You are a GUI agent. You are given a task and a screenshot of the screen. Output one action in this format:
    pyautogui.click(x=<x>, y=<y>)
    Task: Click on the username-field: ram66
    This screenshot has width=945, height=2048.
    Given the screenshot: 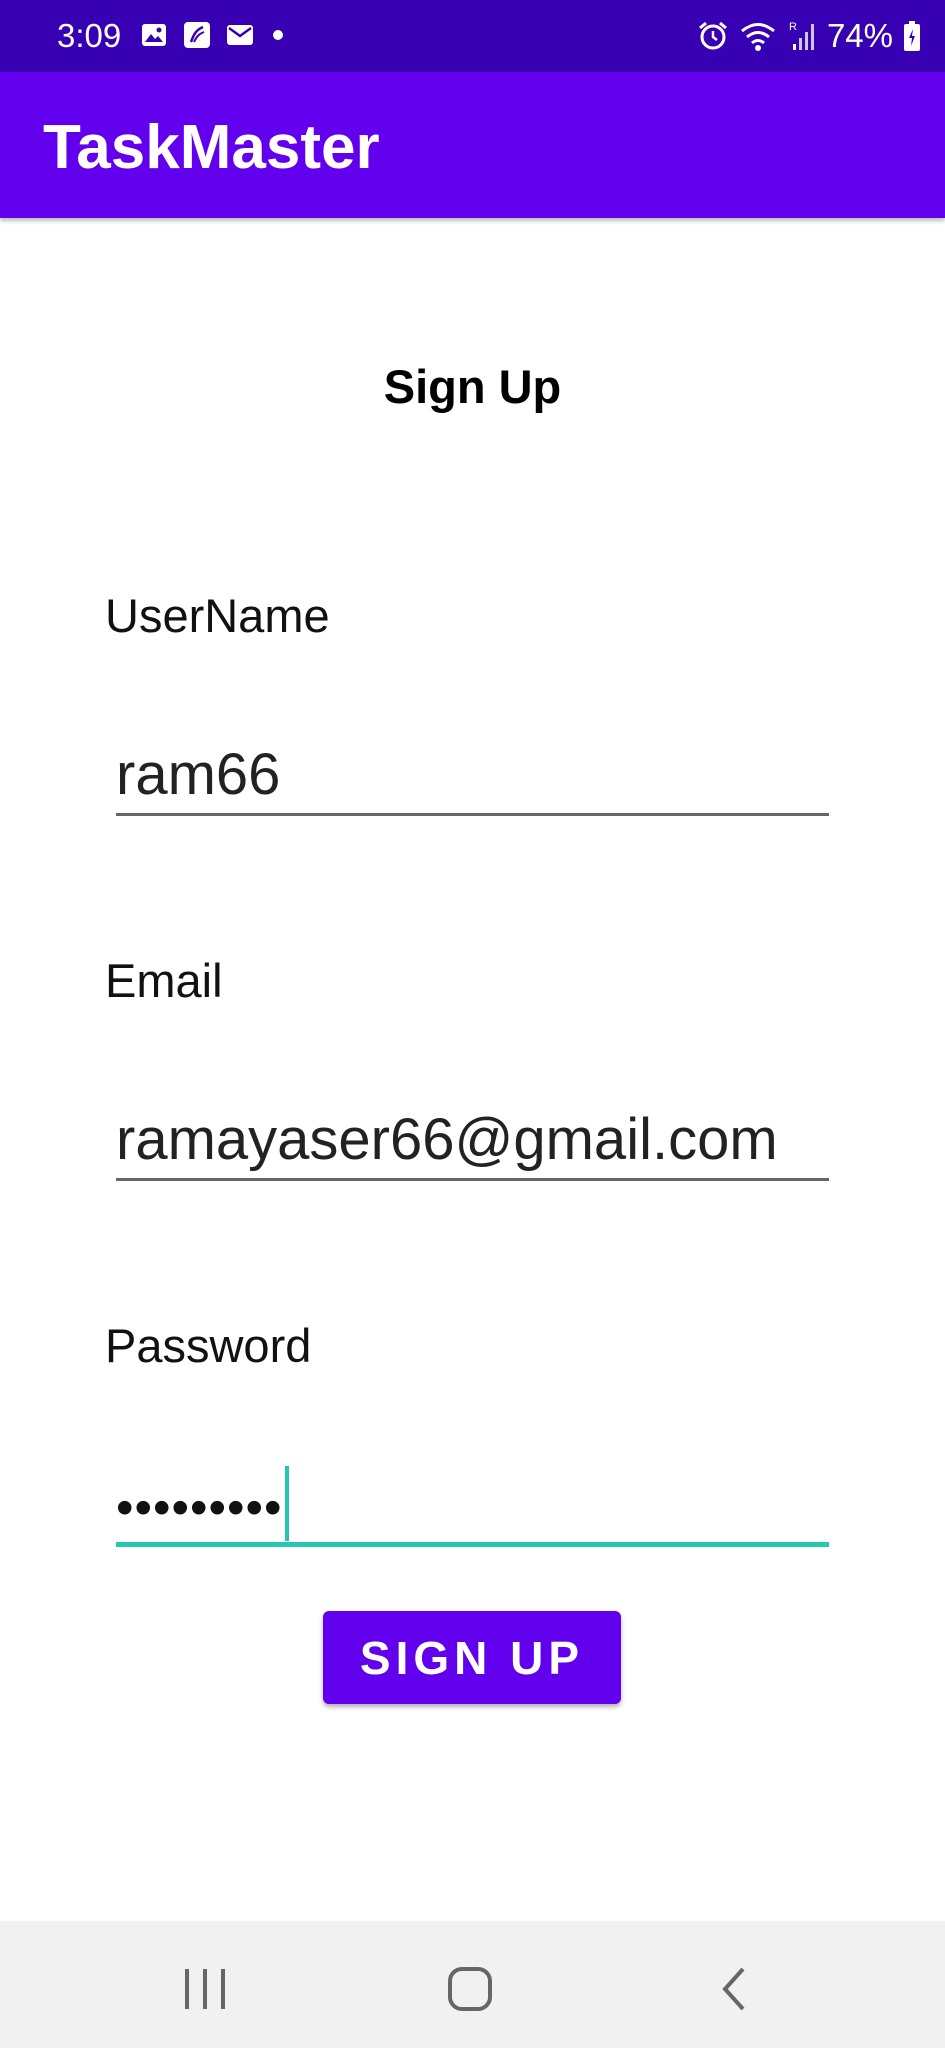 What is the action you would take?
    pyautogui.click(x=472, y=776)
    